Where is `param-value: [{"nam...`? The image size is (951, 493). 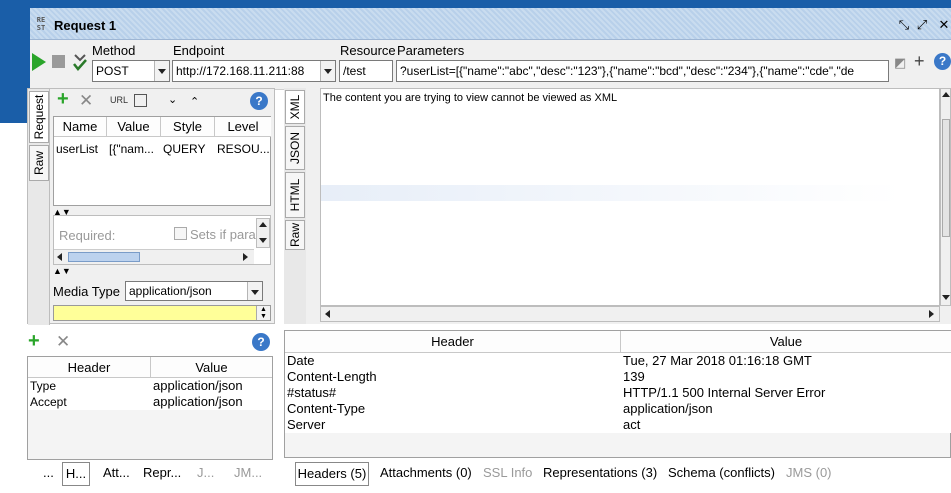
param-value: [{"nam... is located at coordinates (131, 149).